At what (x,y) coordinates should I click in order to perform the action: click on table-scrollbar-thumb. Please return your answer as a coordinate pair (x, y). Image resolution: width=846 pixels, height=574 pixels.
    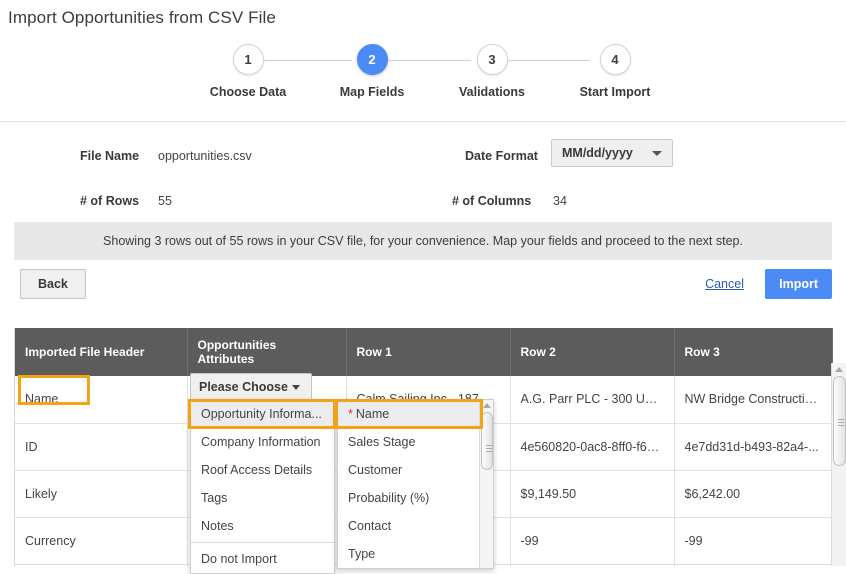
    Looking at the image, I should click on (839, 421).